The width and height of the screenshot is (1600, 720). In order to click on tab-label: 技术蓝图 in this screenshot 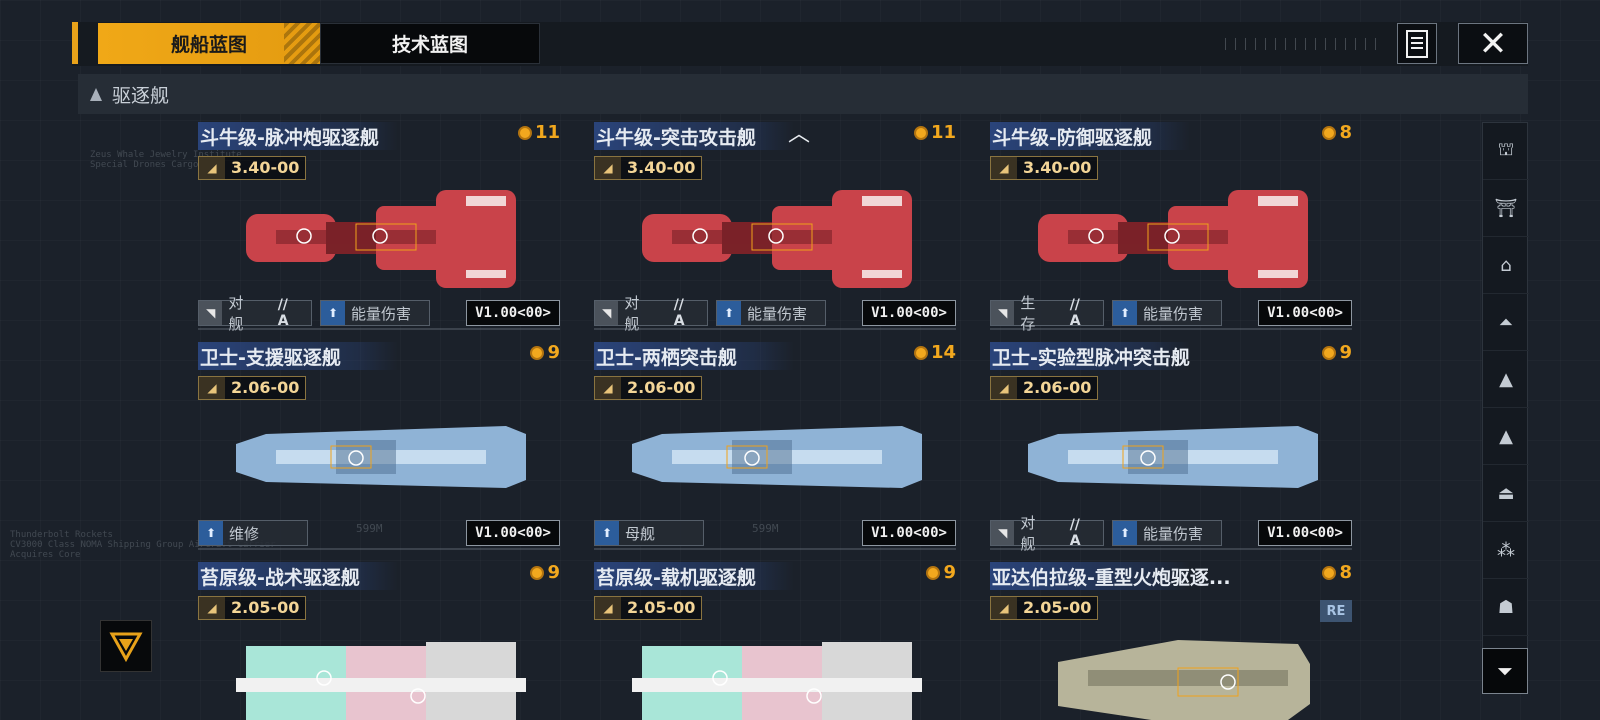, I will do `click(429, 45)`.